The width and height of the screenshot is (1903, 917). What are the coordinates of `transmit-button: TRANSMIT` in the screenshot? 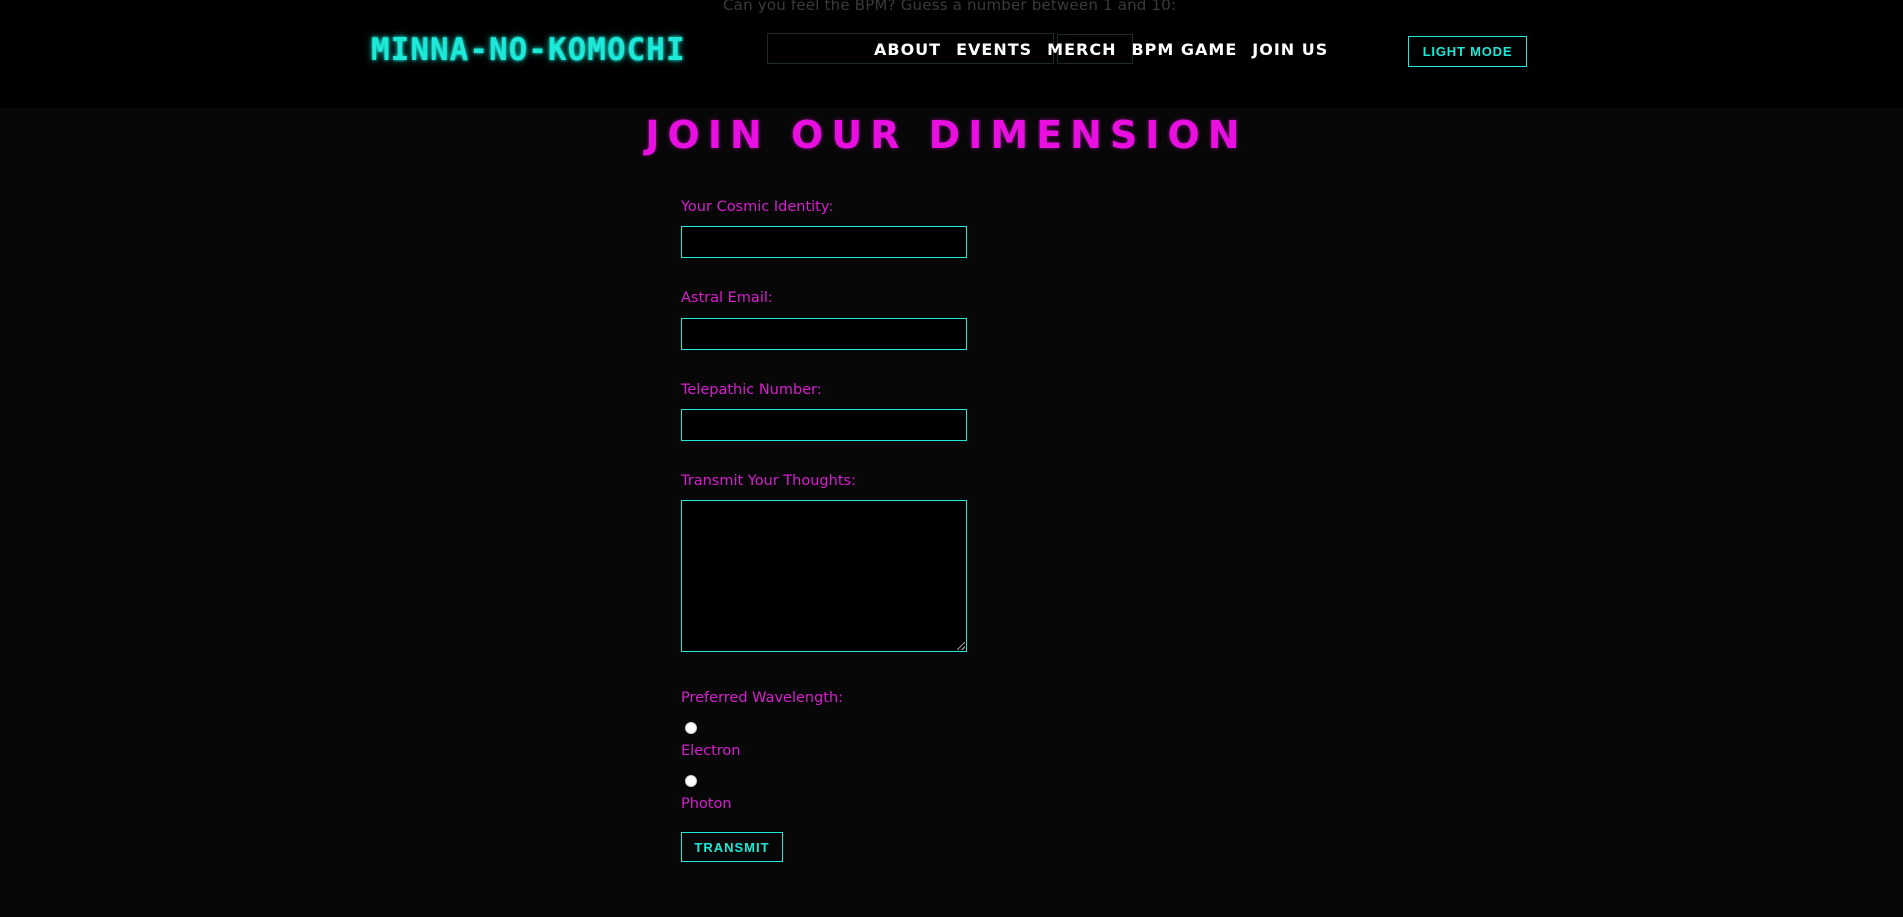 It's located at (732, 847).